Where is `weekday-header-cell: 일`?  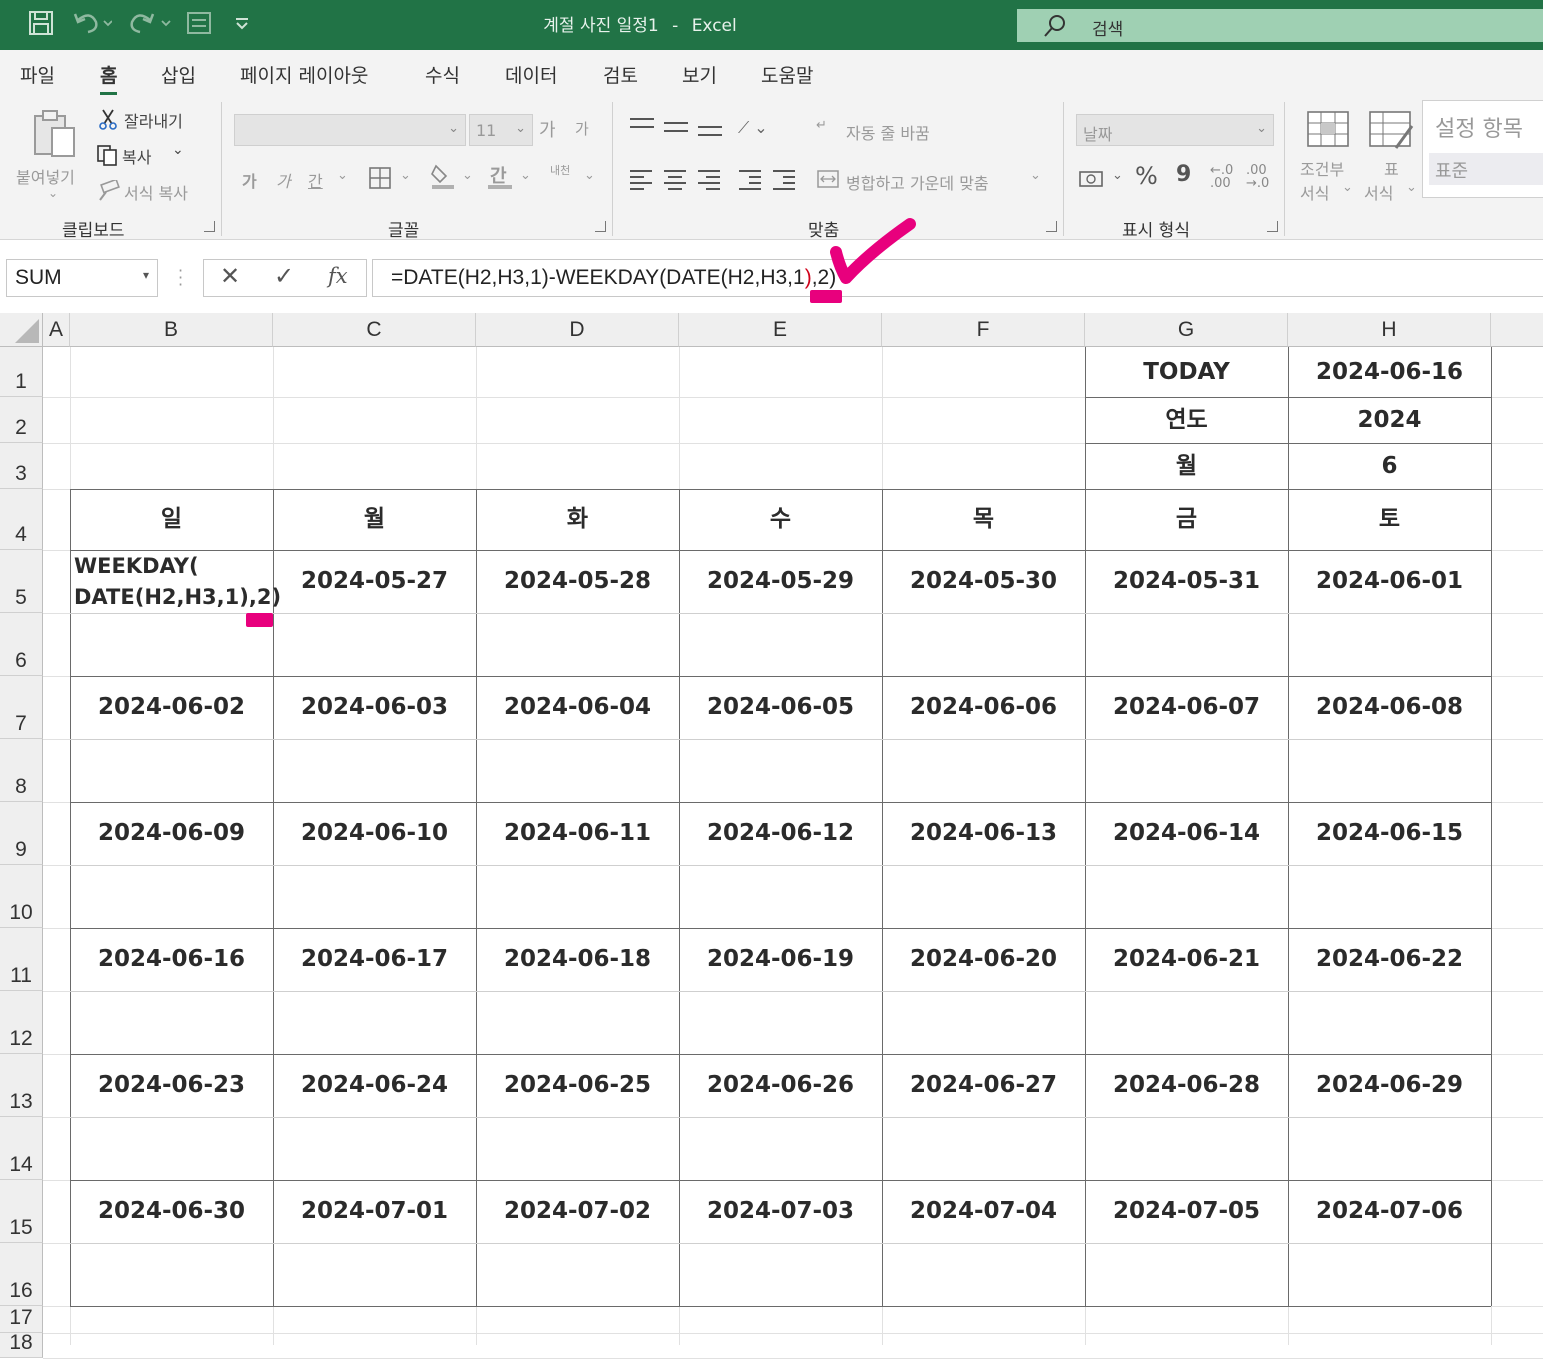
weekday-header-cell: 일 is located at coordinates (171, 519).